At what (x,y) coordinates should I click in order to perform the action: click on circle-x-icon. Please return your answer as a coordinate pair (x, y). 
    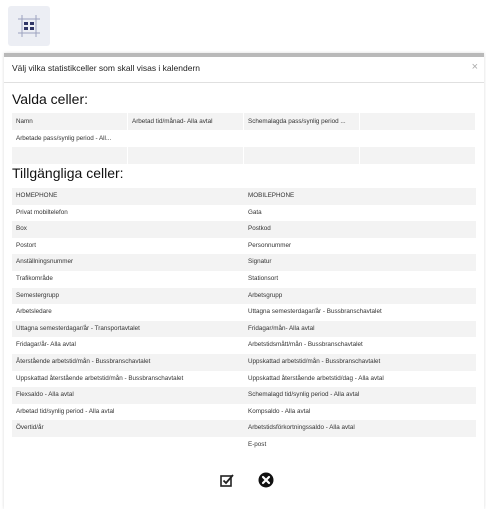
    Looking at the image, I should click on (266, 480).